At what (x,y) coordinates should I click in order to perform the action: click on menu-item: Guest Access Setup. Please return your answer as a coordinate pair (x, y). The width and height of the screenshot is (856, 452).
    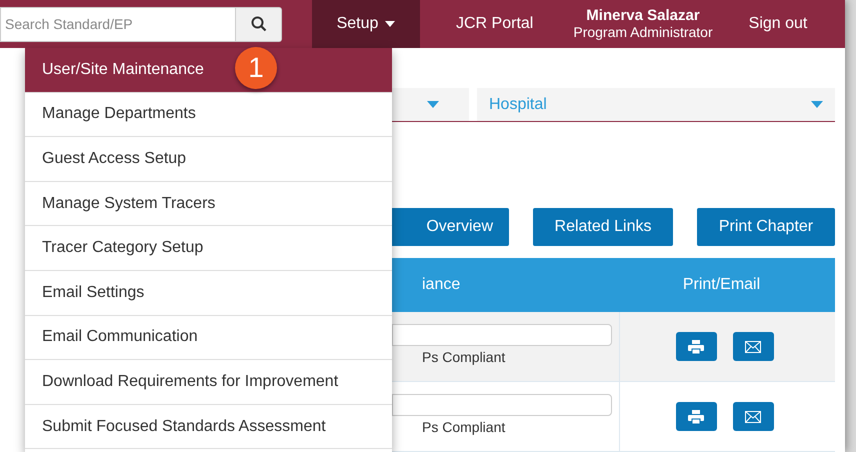
    Looking at the image, I should click on (208, 159).